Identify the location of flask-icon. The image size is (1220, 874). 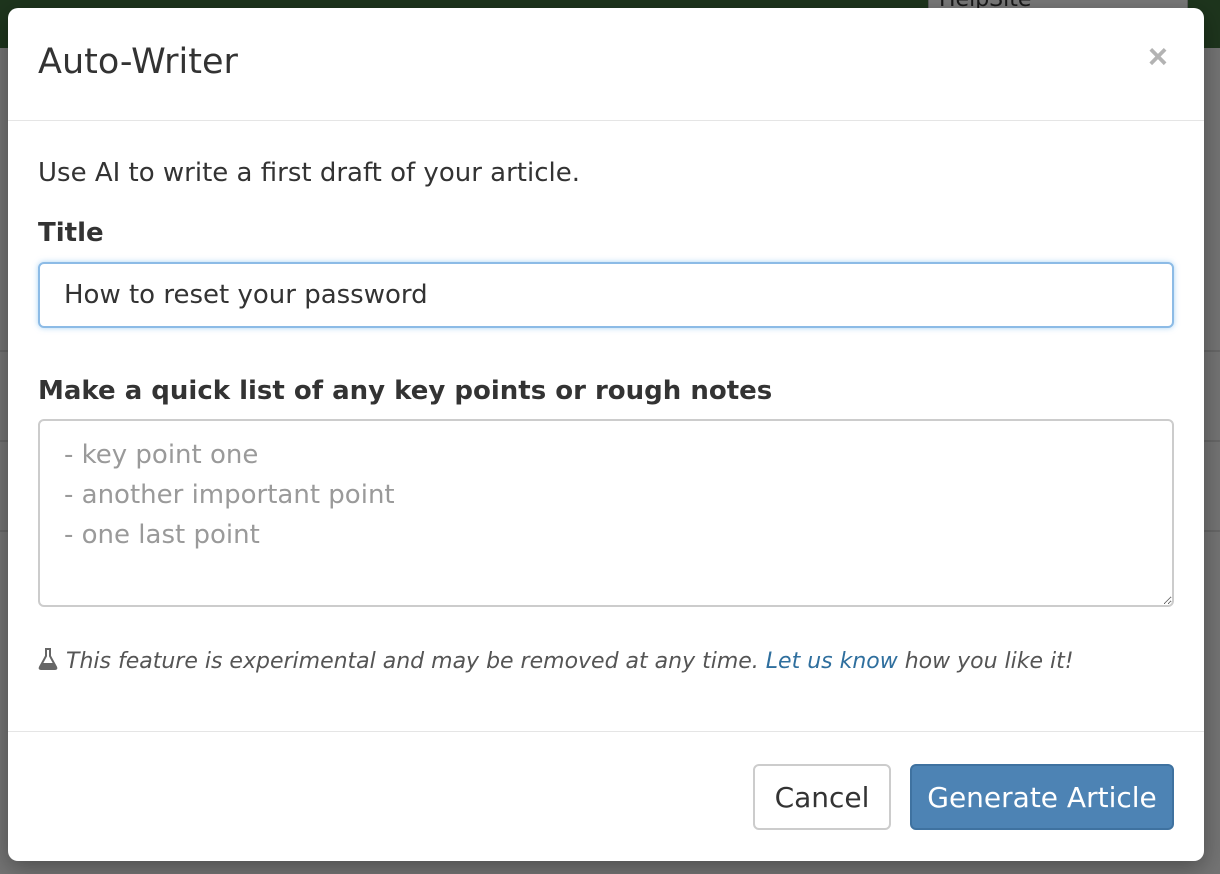
(48, 662).